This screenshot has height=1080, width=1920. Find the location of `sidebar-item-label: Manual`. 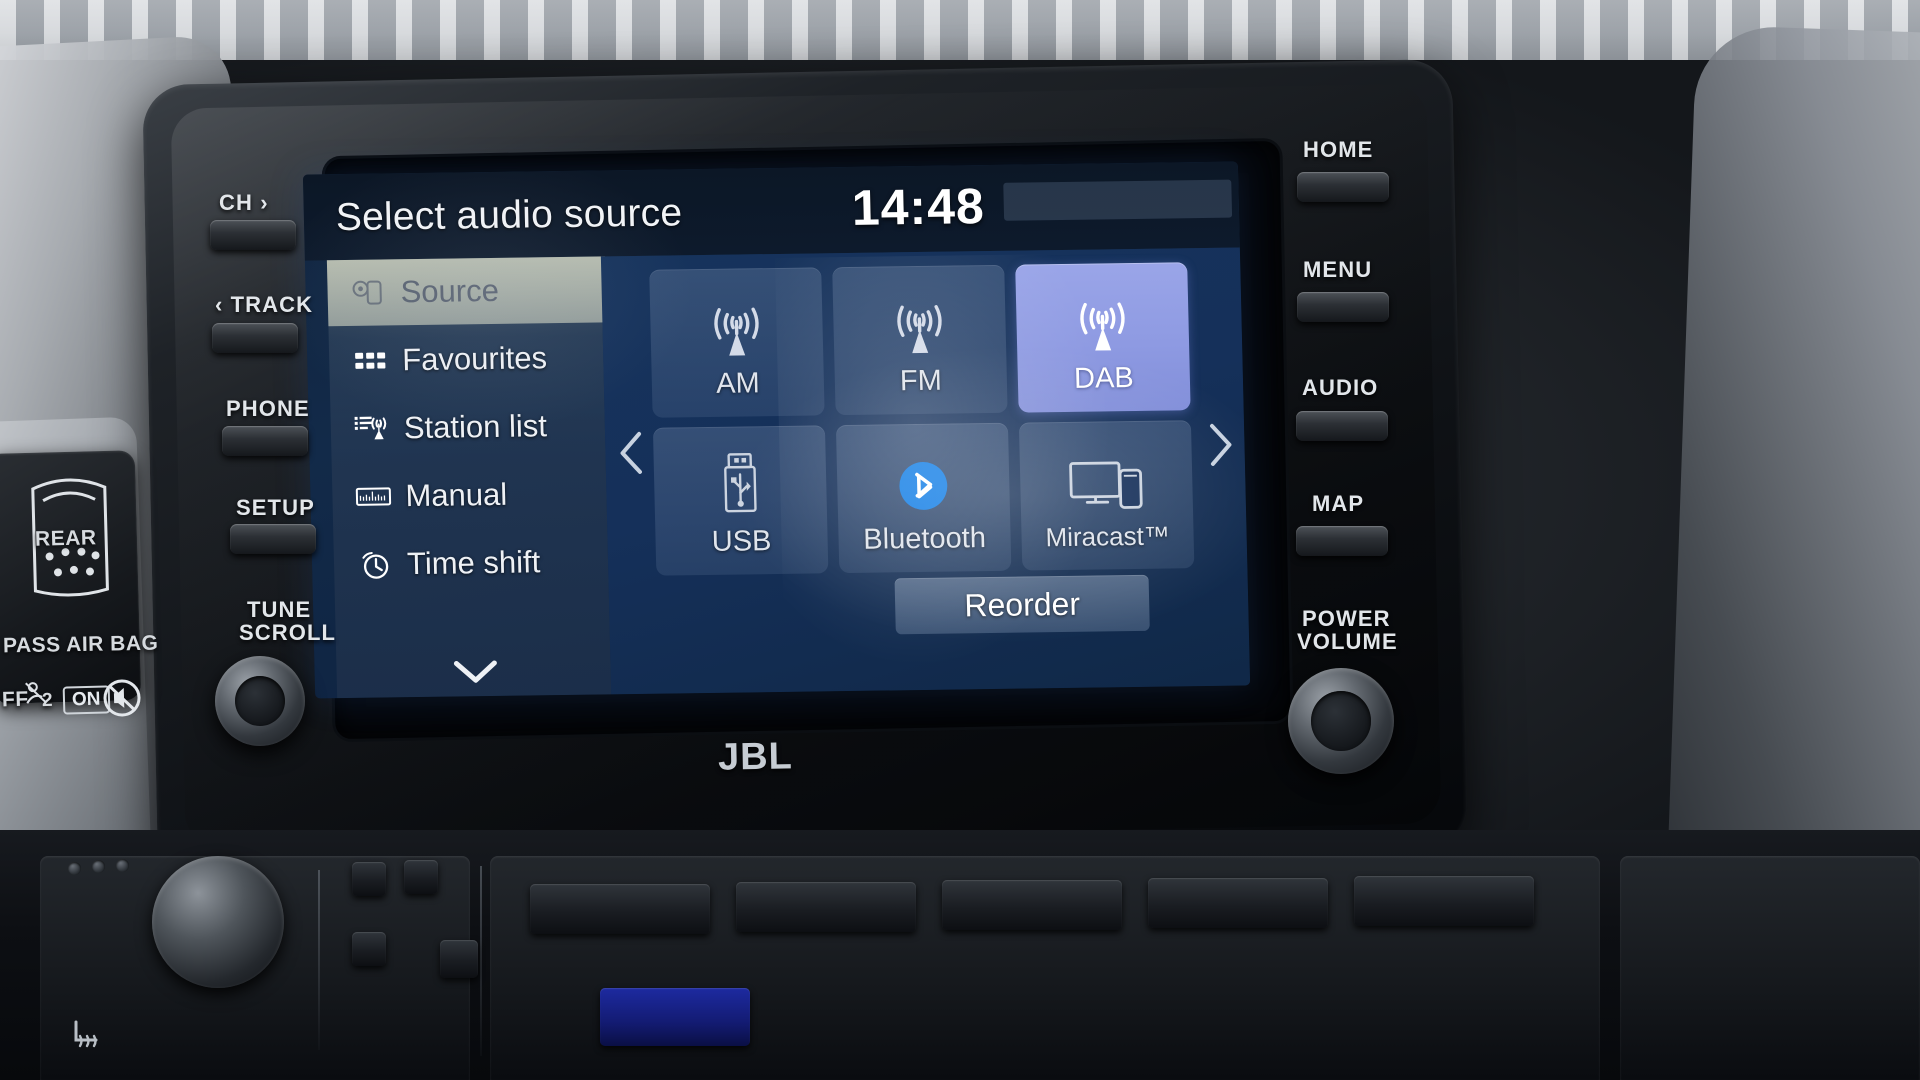

sidebar-item-label: Manual is located at coordinates (456, 495).